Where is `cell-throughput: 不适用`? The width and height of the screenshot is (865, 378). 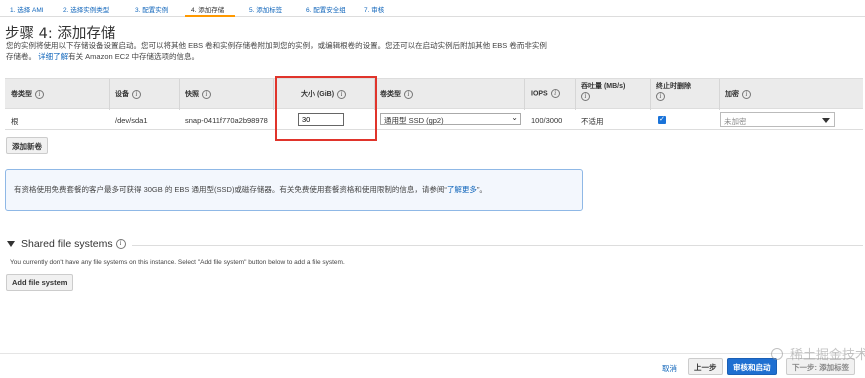 cell-throughput: 不适用 is located at coordinates (592, 121).